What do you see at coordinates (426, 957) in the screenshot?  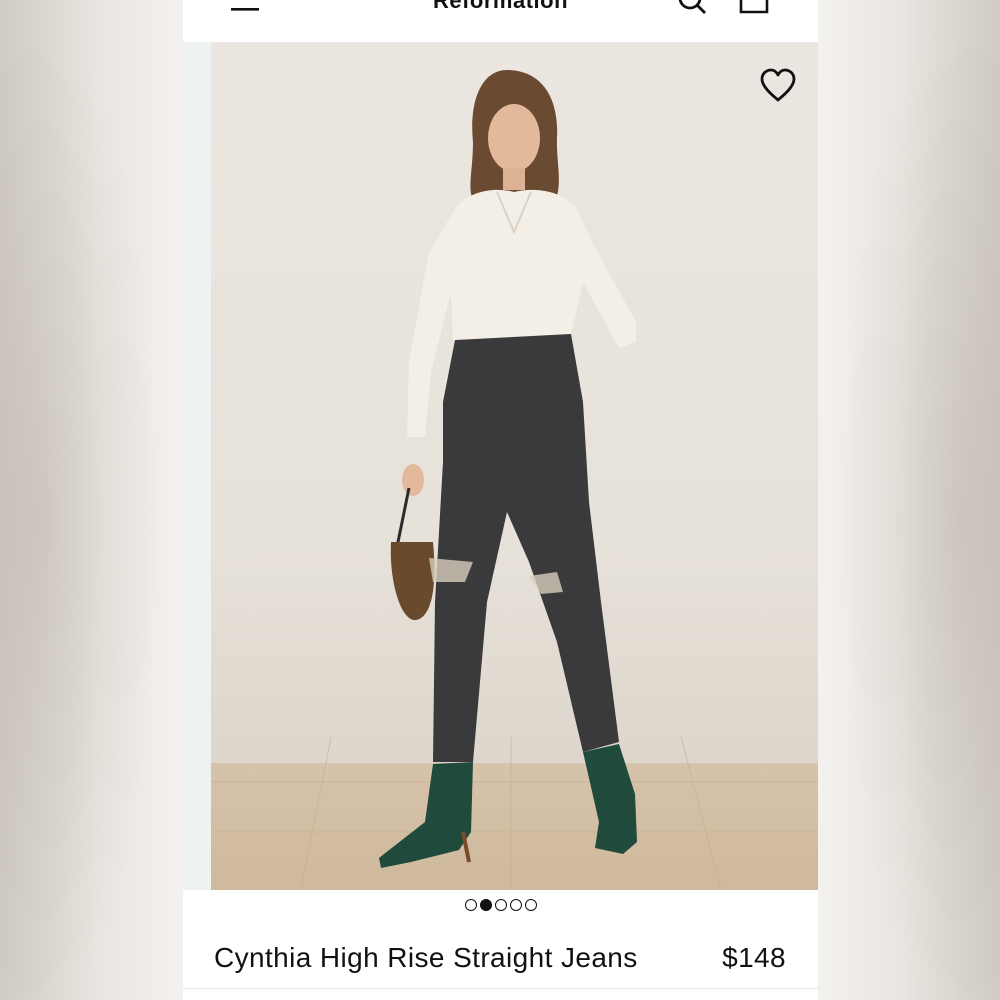 I see `product-title: Cynthia High Rise Straight Jeans` at bounding box center [426, 957].